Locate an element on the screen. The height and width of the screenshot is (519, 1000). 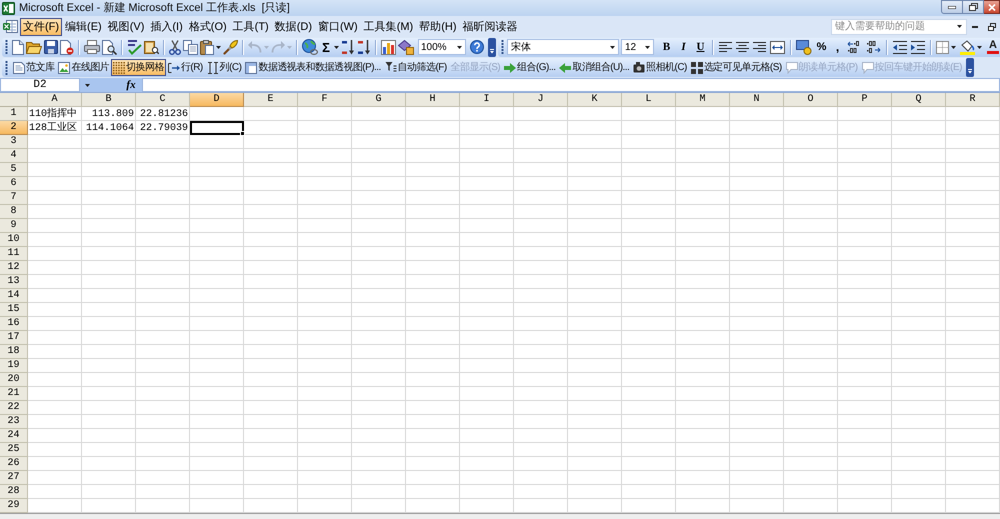
sheet-cell: 128工业区 is located at coordinates (55, 128).